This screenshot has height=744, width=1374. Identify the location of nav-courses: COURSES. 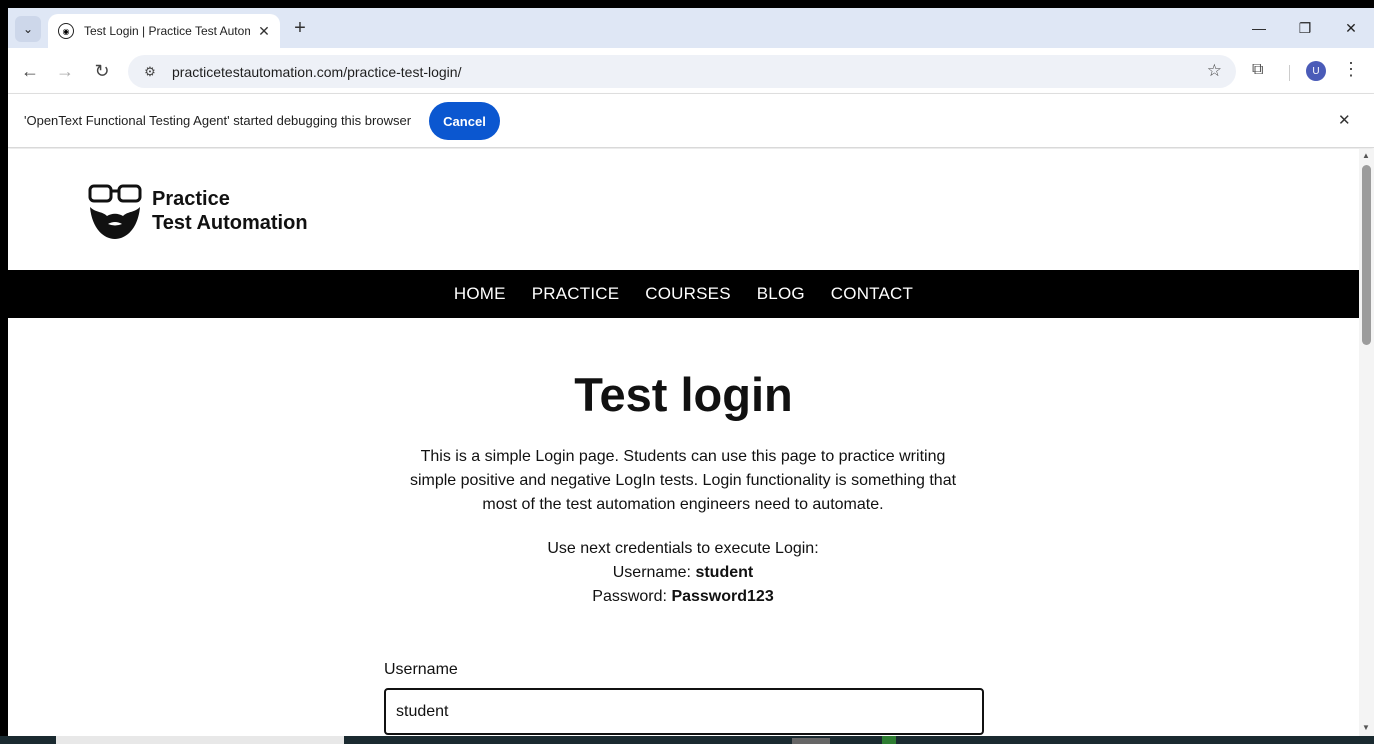
(687, 294).